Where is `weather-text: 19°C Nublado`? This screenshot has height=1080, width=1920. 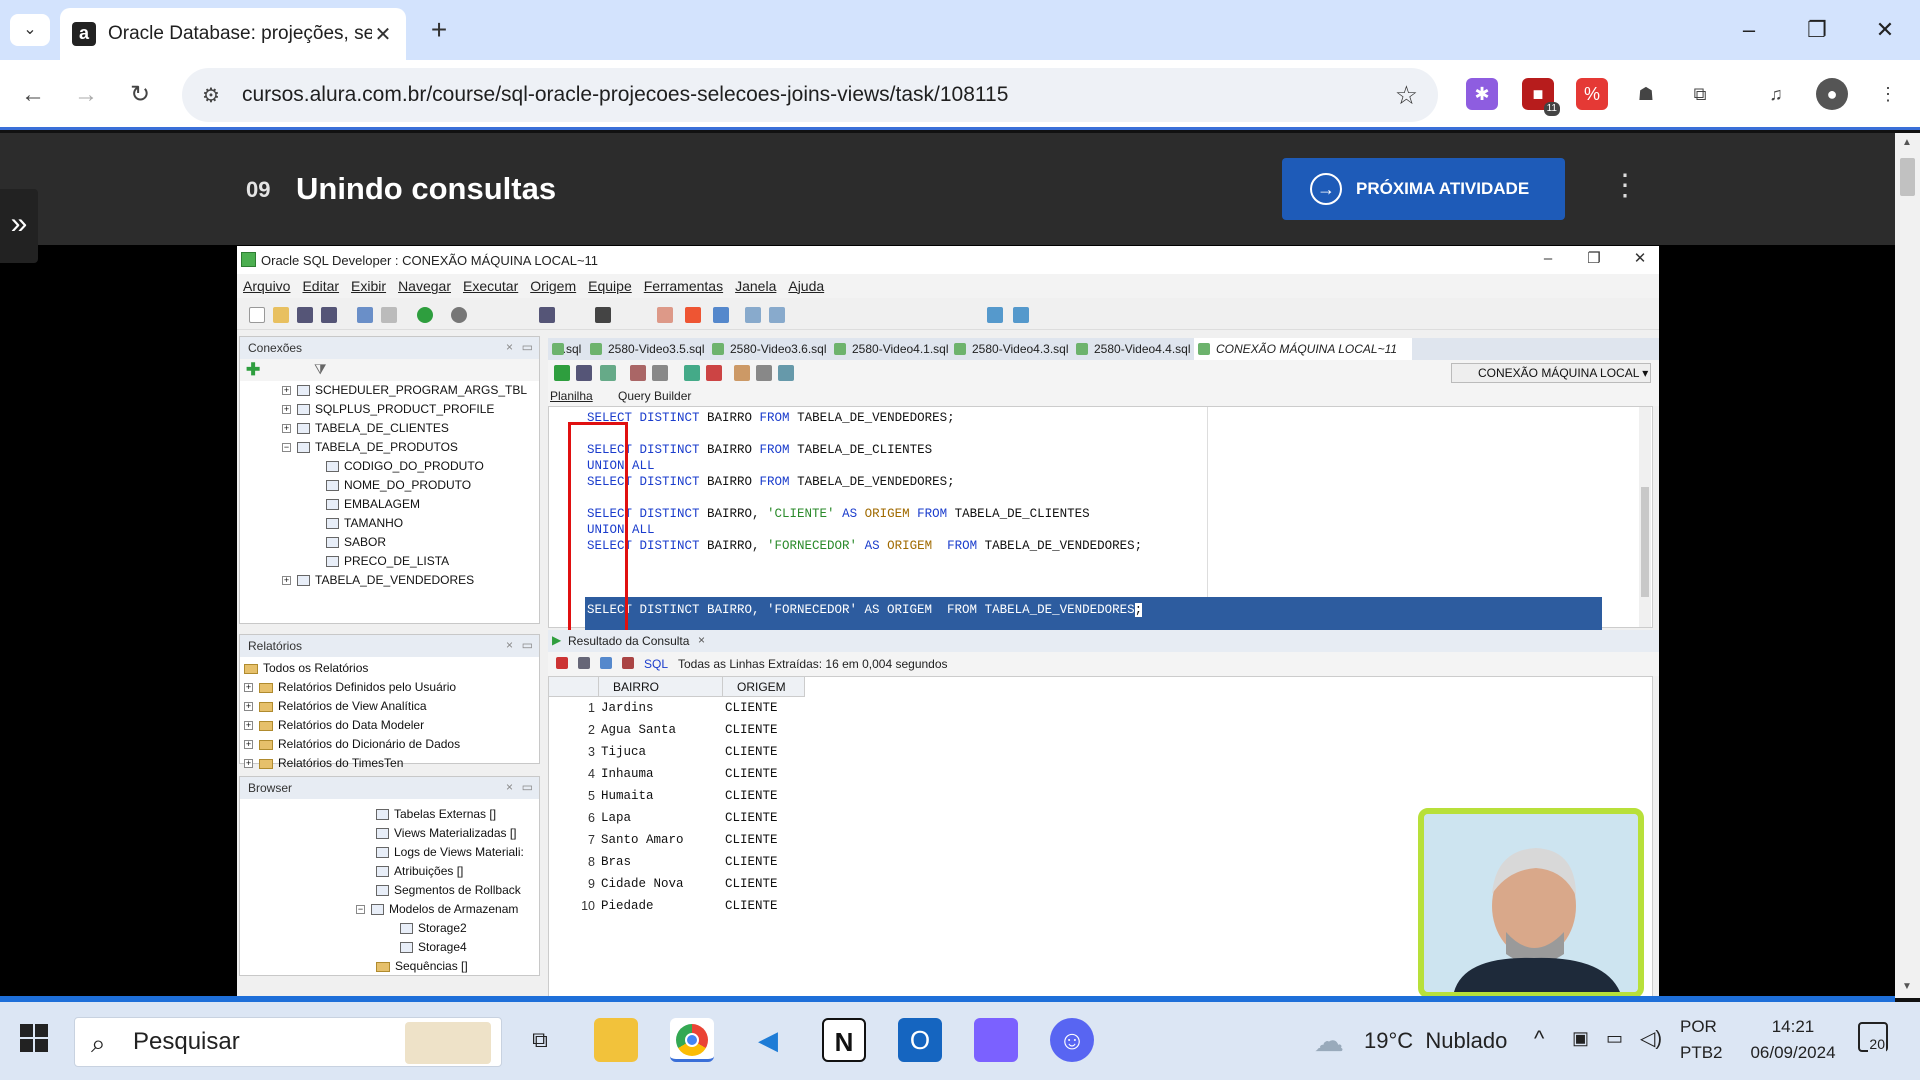
weather-text: 19°C Nublado is located at coordinates (1435, 1041).